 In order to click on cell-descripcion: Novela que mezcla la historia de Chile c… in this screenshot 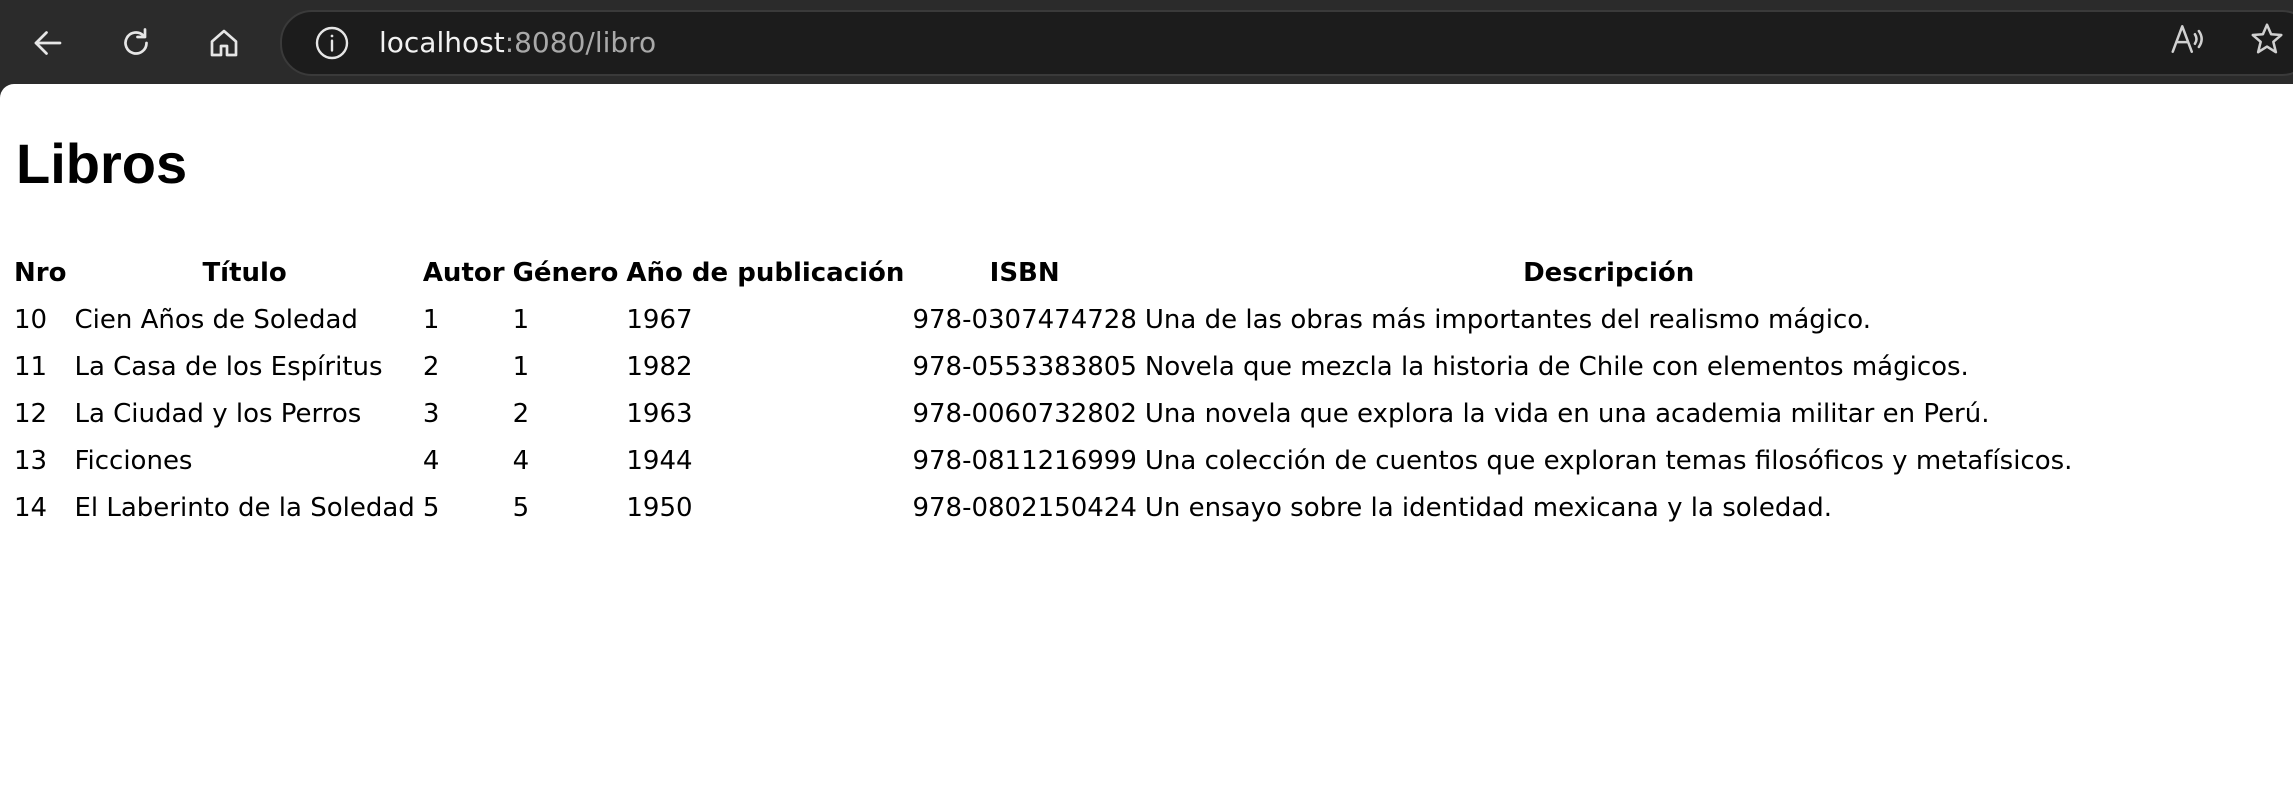, I will do `click(1556, 366)`.